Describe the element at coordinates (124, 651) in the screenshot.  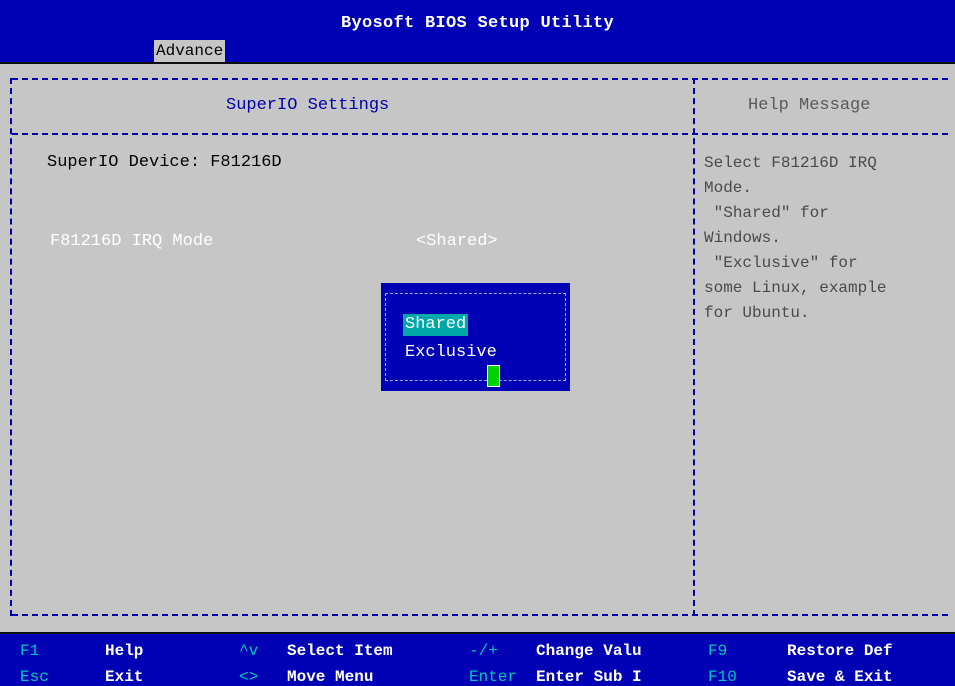
I see `key-f1-desc: Help` at that location.